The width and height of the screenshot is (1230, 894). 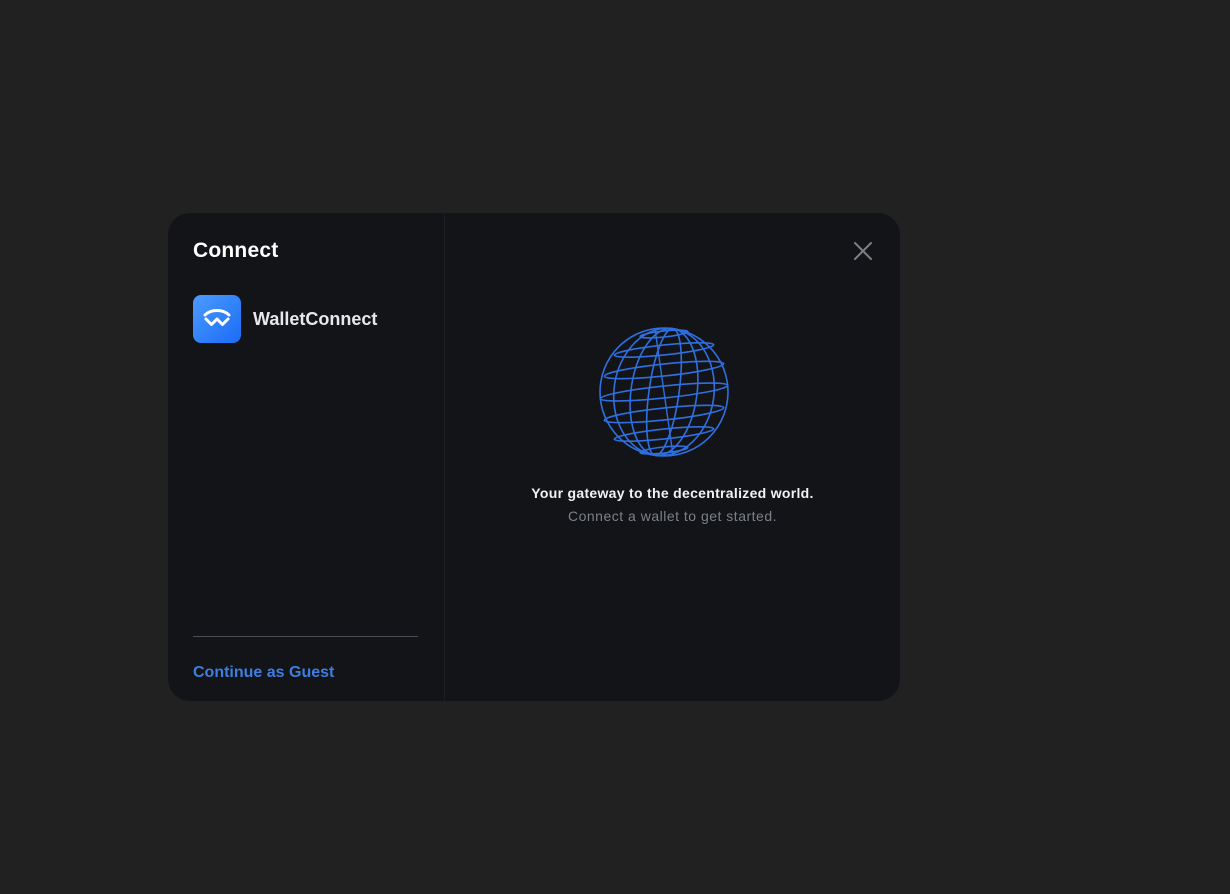 What do you see at coordinates (263, 673) in the screenshot?
I see `continue-as-guest-link: Continue as Guest` at bounding box center [263, 673].